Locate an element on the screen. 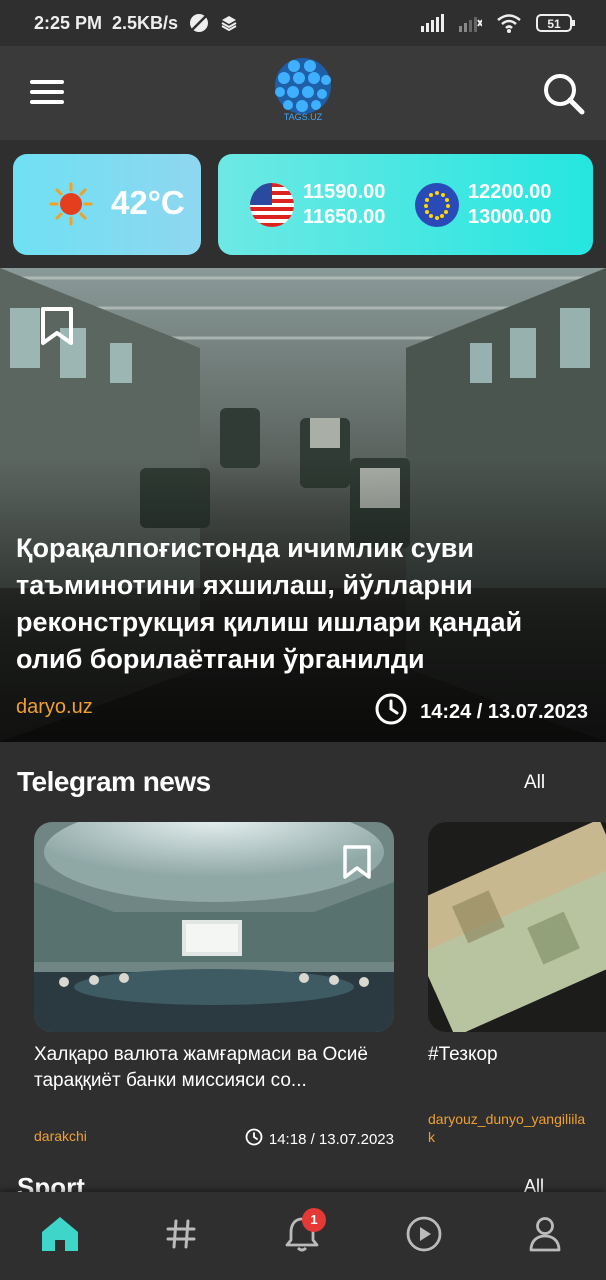 This screenshot has width=606, height=1280. status-bar: 2:25 PM 2.5KB/s 51 is located at coordinates (303, 23).